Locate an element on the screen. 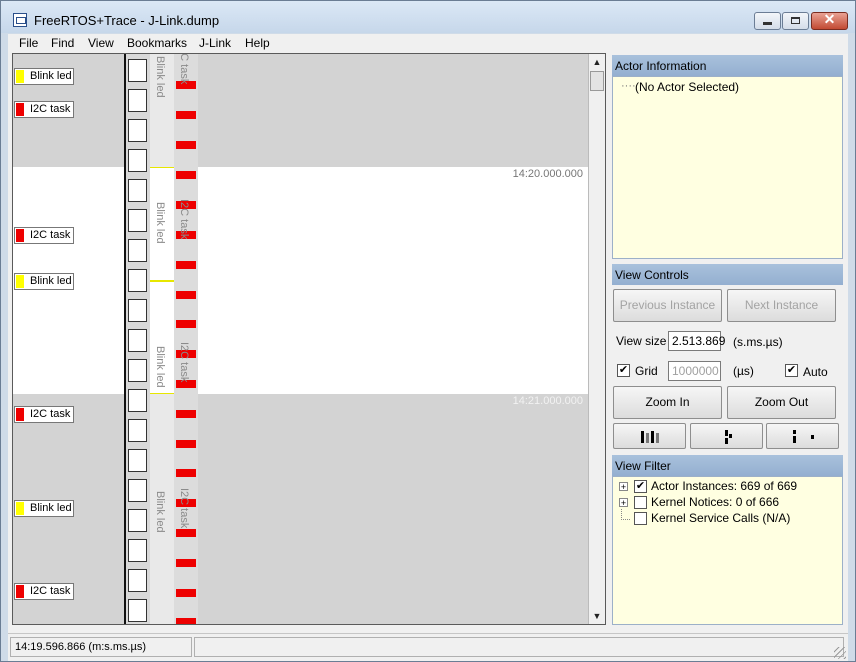  status-bar: 14:19.596.866 (m:s.ms.µs) is located at coordinates (428, 647).